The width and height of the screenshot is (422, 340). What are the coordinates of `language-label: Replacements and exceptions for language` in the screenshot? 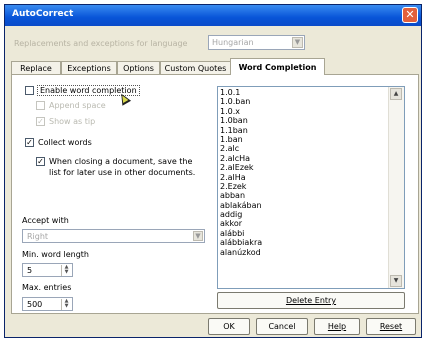 It's located at (101, 43).